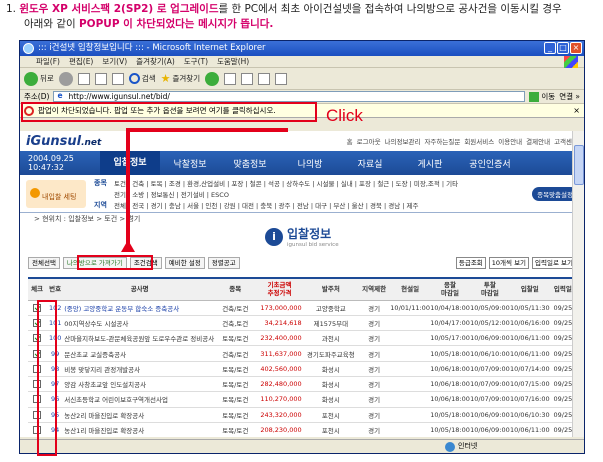 This screenshot has width=603, height=462. Describe the element at coordinates (554, 263) in the screenshot. I see `order-select: 입력일로 보기` at that location.